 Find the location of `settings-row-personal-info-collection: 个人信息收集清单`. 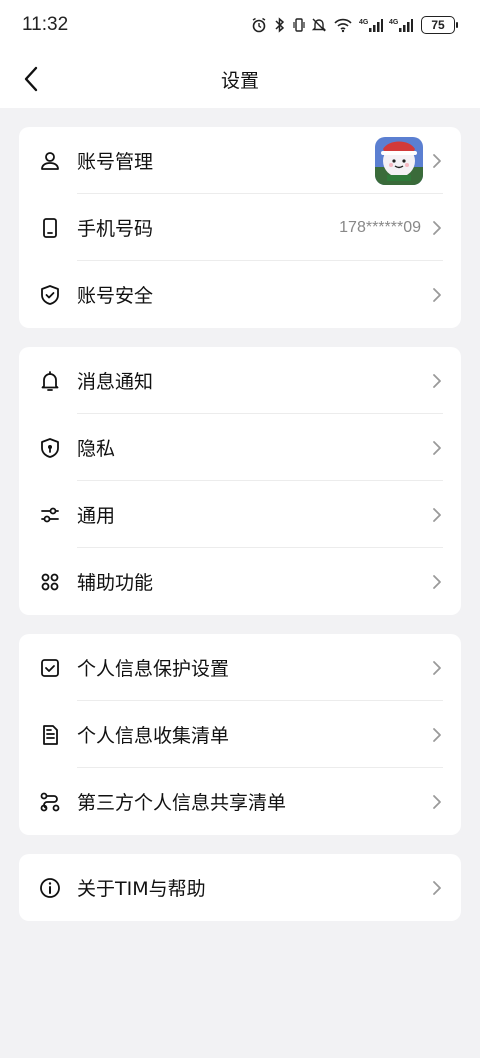

settings-row-personal-info-collection: 个人信息收集清单 is located at coordinates (240, 734).